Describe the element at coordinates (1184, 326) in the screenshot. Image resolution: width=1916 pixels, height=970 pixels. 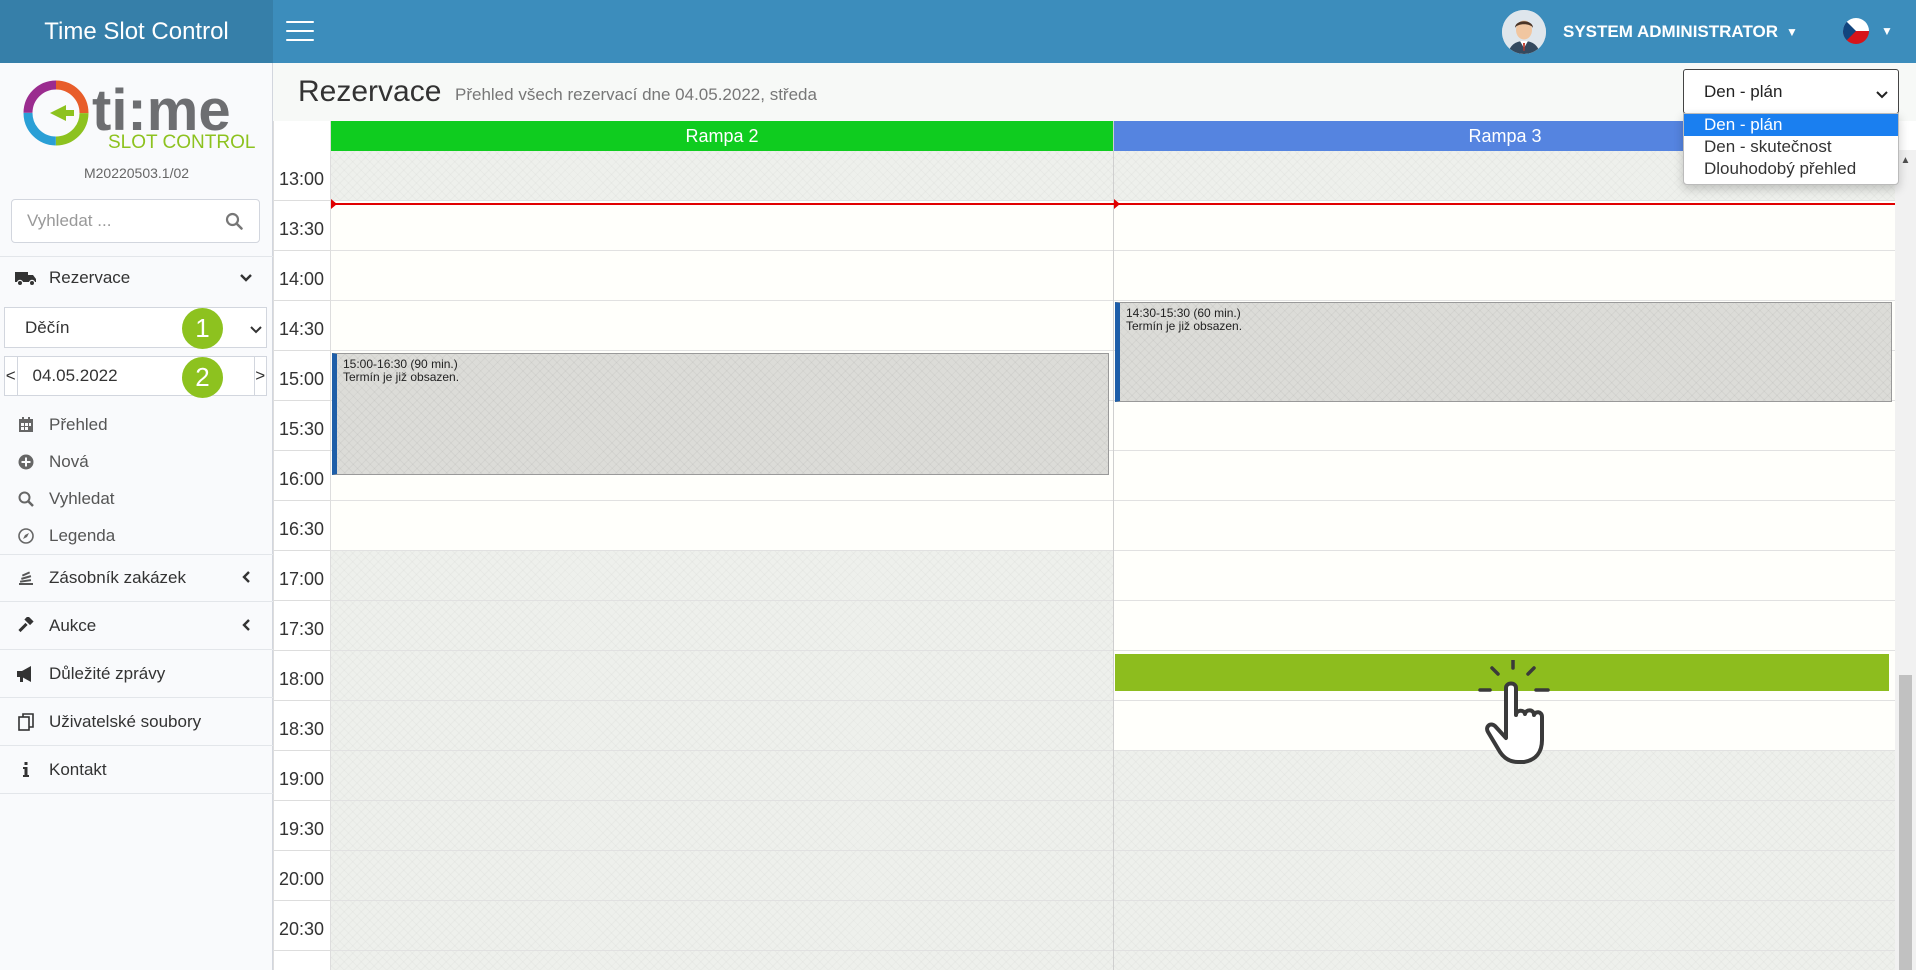
I see `reservation-status: Termín je již obsazen.` at that location.